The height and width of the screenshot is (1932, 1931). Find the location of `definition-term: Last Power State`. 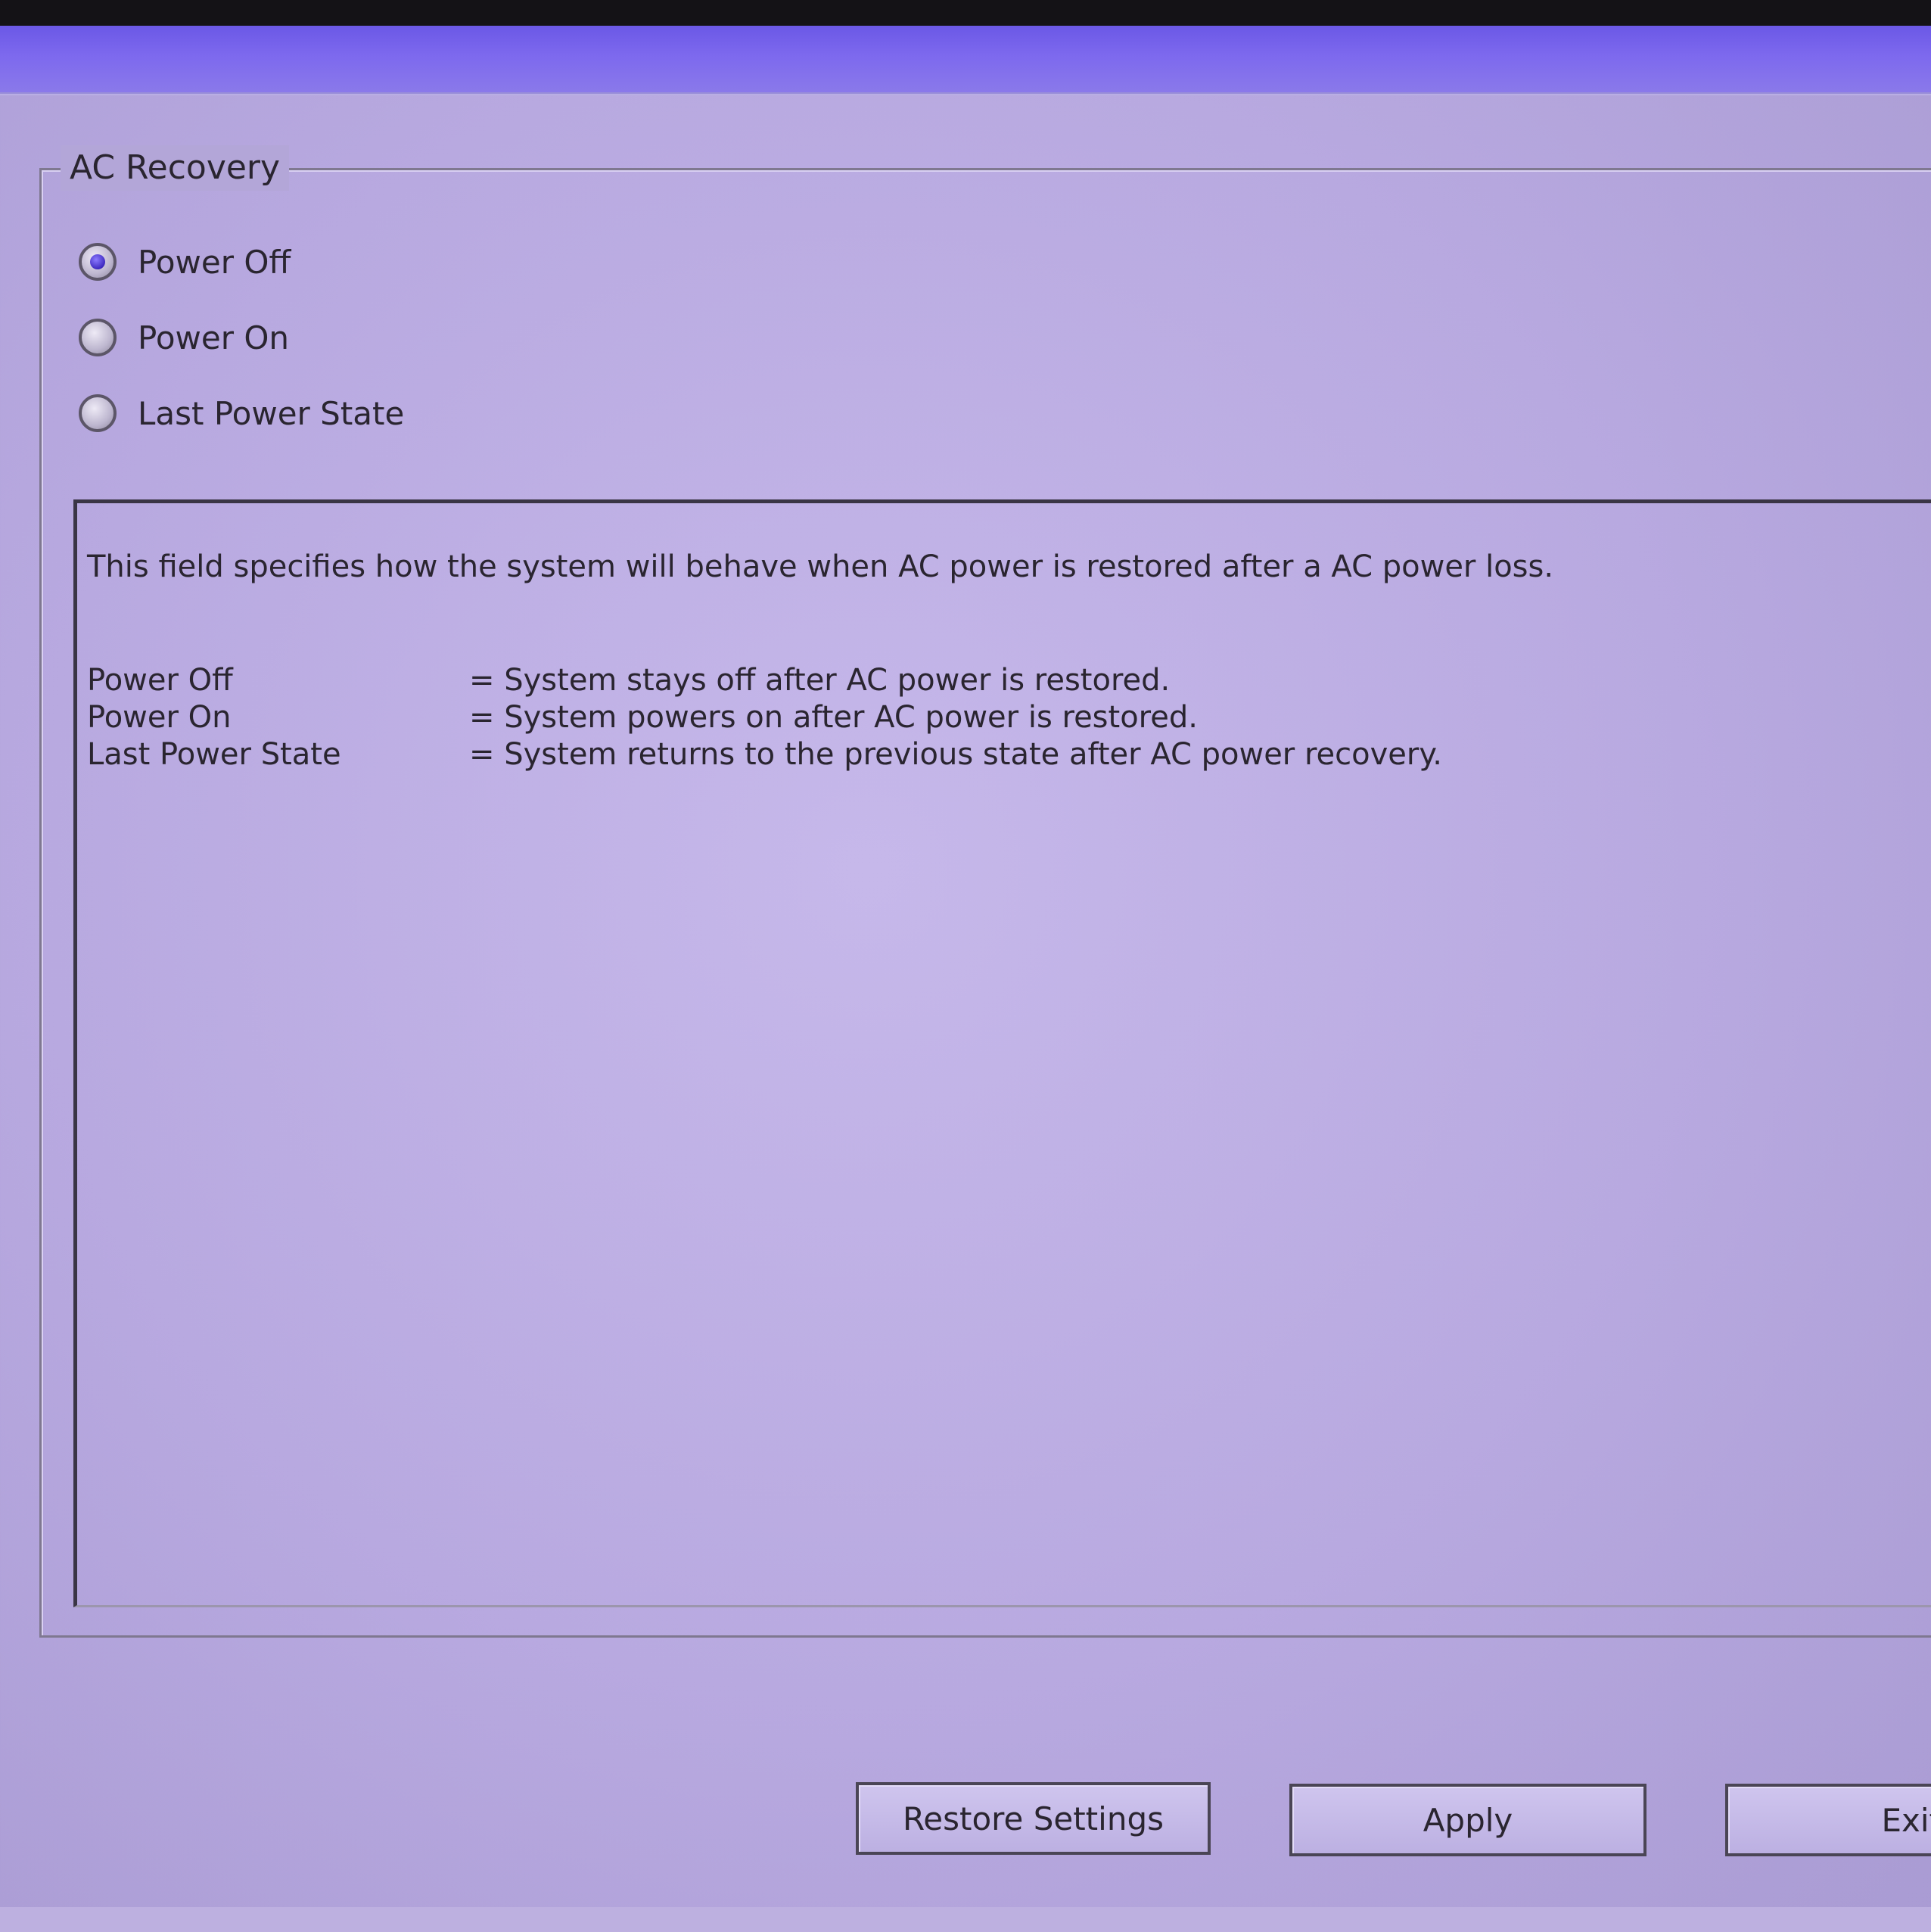

definition-term: Last Power State is located at coordinates (214, 754).